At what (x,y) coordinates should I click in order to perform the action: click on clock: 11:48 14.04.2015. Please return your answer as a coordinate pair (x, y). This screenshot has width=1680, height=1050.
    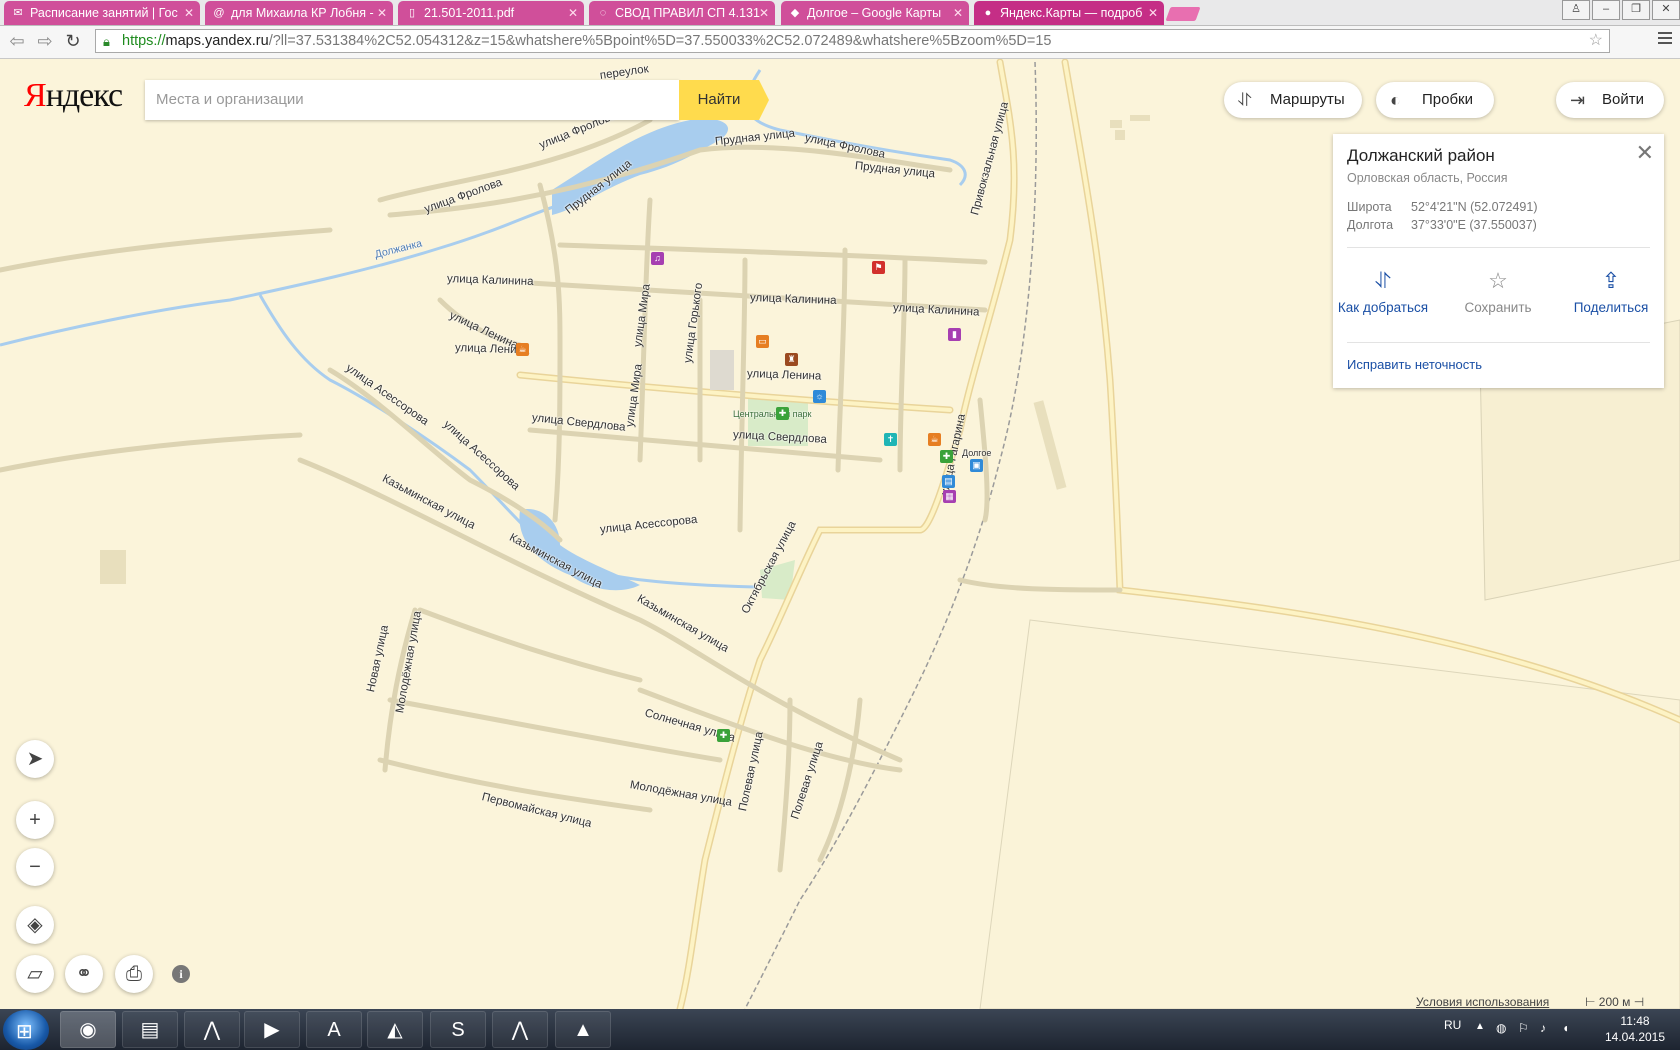
    Looking at the image, I should click on (1635, 1029).